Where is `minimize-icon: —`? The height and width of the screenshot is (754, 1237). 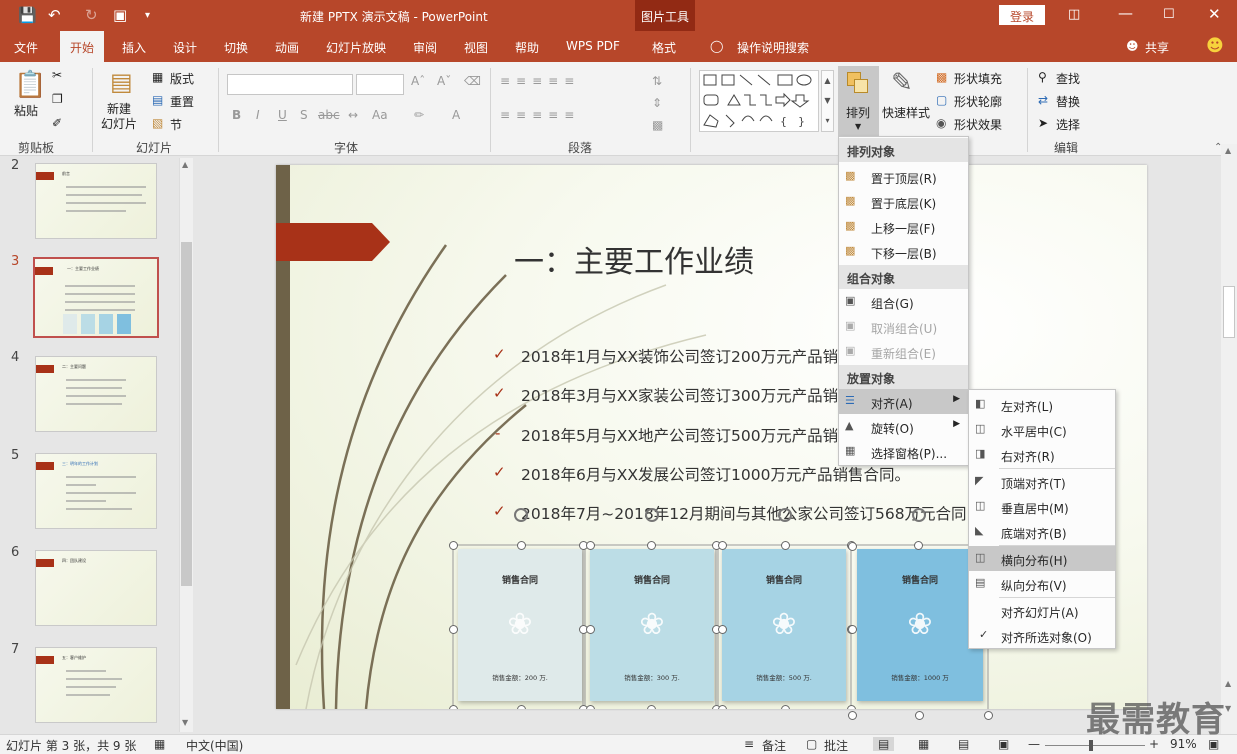
minimize-icon: — is located at coordinates (1125, 13).